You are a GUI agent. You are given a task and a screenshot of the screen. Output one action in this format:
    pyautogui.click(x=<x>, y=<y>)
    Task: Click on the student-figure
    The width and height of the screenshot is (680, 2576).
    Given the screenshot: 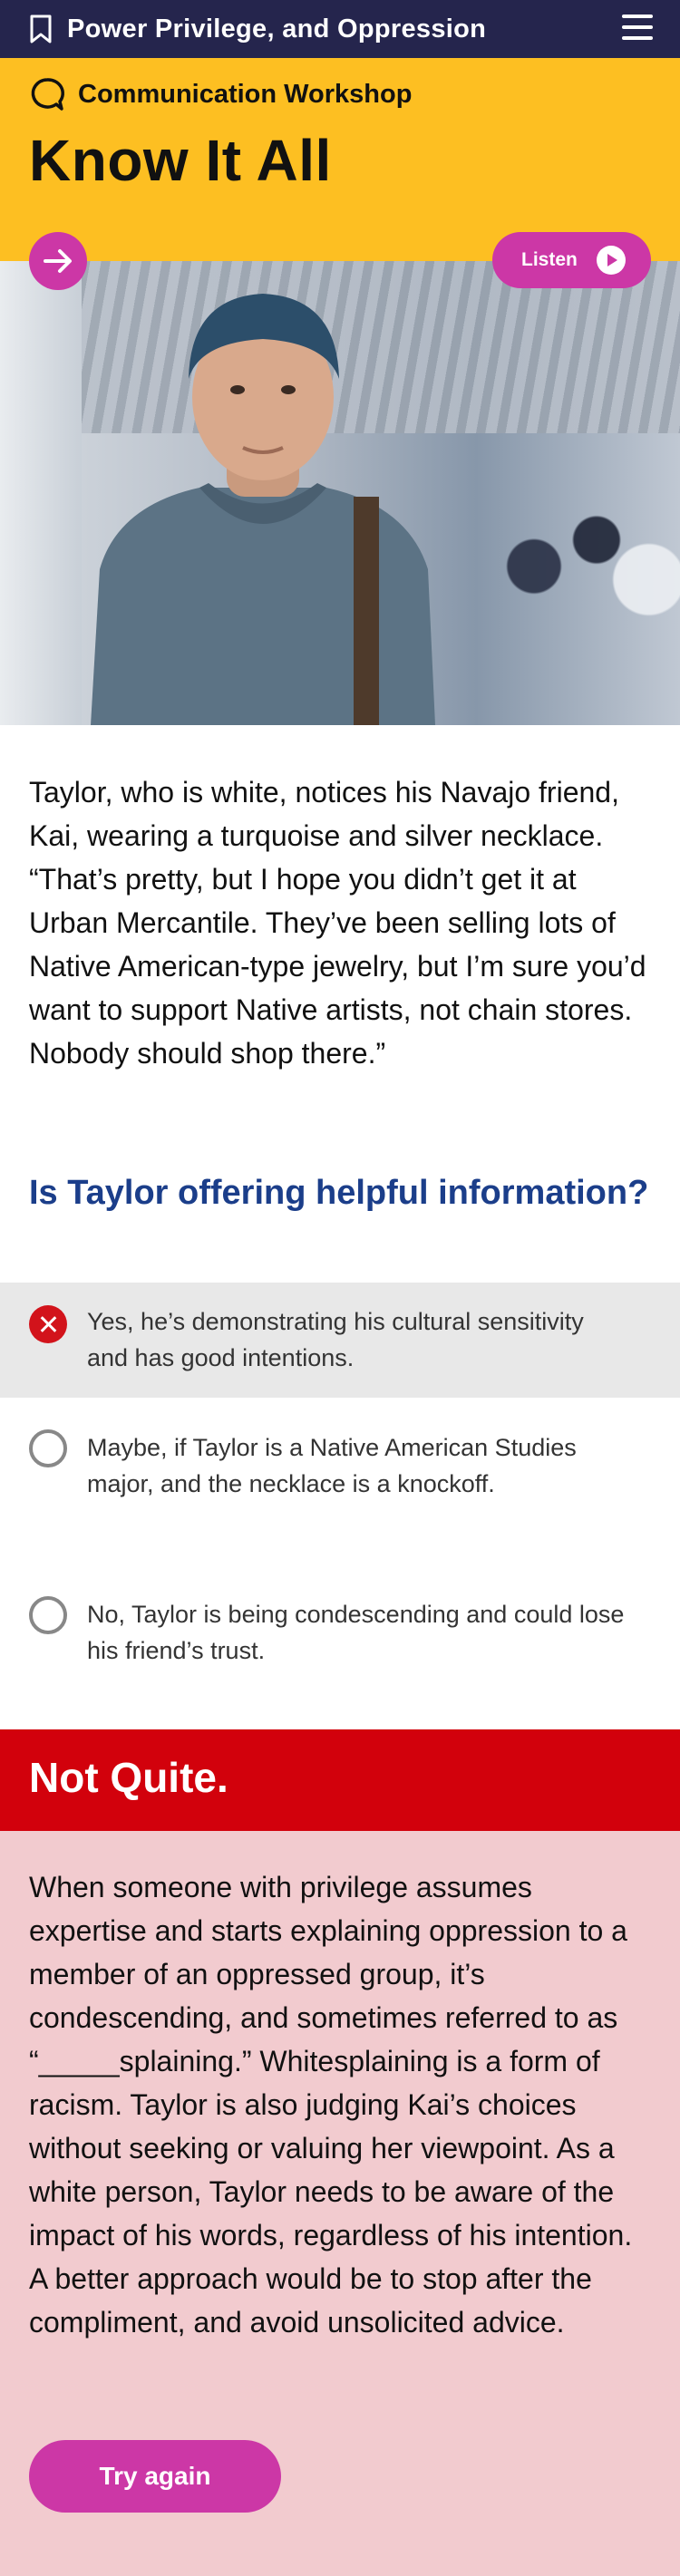 What is the action you would take?
    pyautogui.click(x=263, y=509)
    